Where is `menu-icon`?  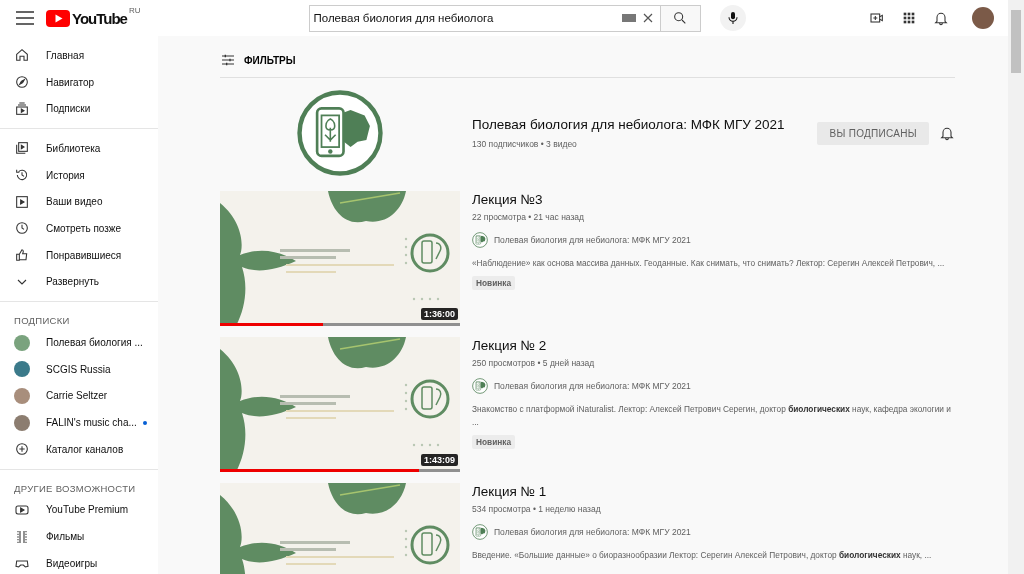
menu-icon is located at coordinates (25, 18).